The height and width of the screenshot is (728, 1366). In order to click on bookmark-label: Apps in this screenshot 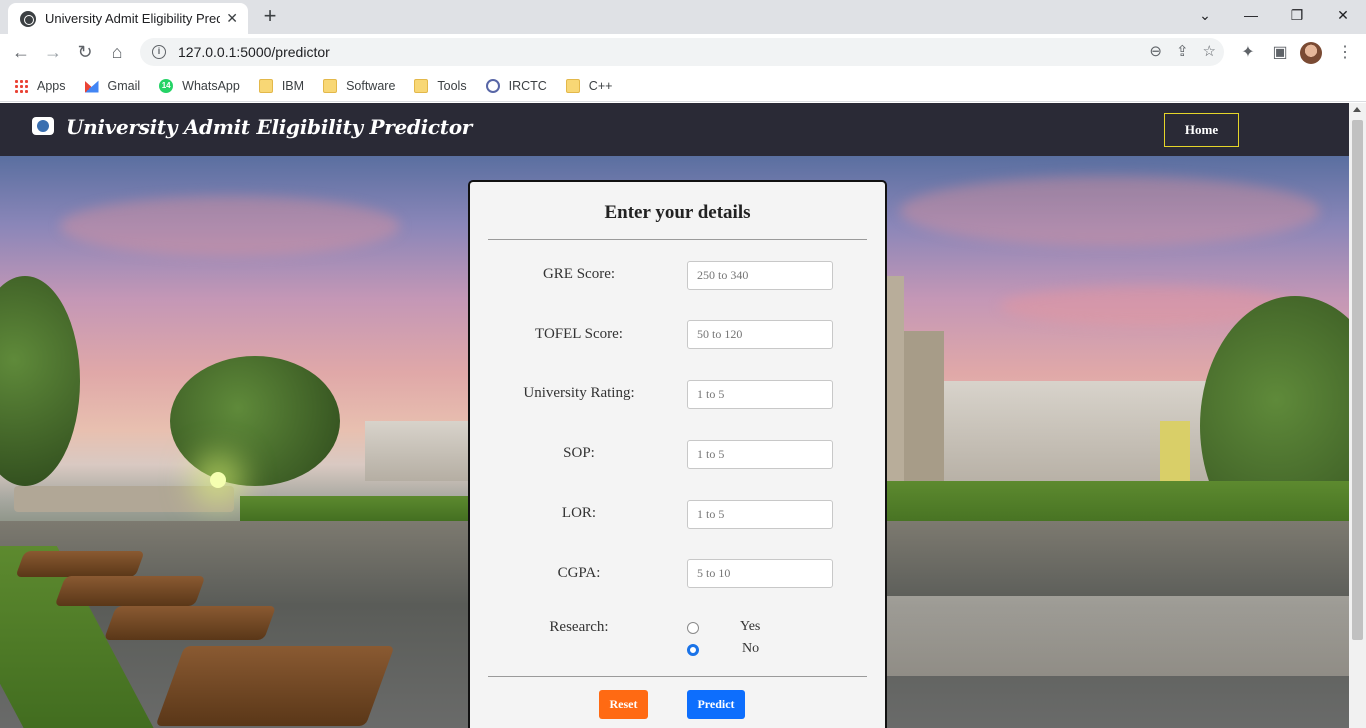, I will do `click(51, 85)`.